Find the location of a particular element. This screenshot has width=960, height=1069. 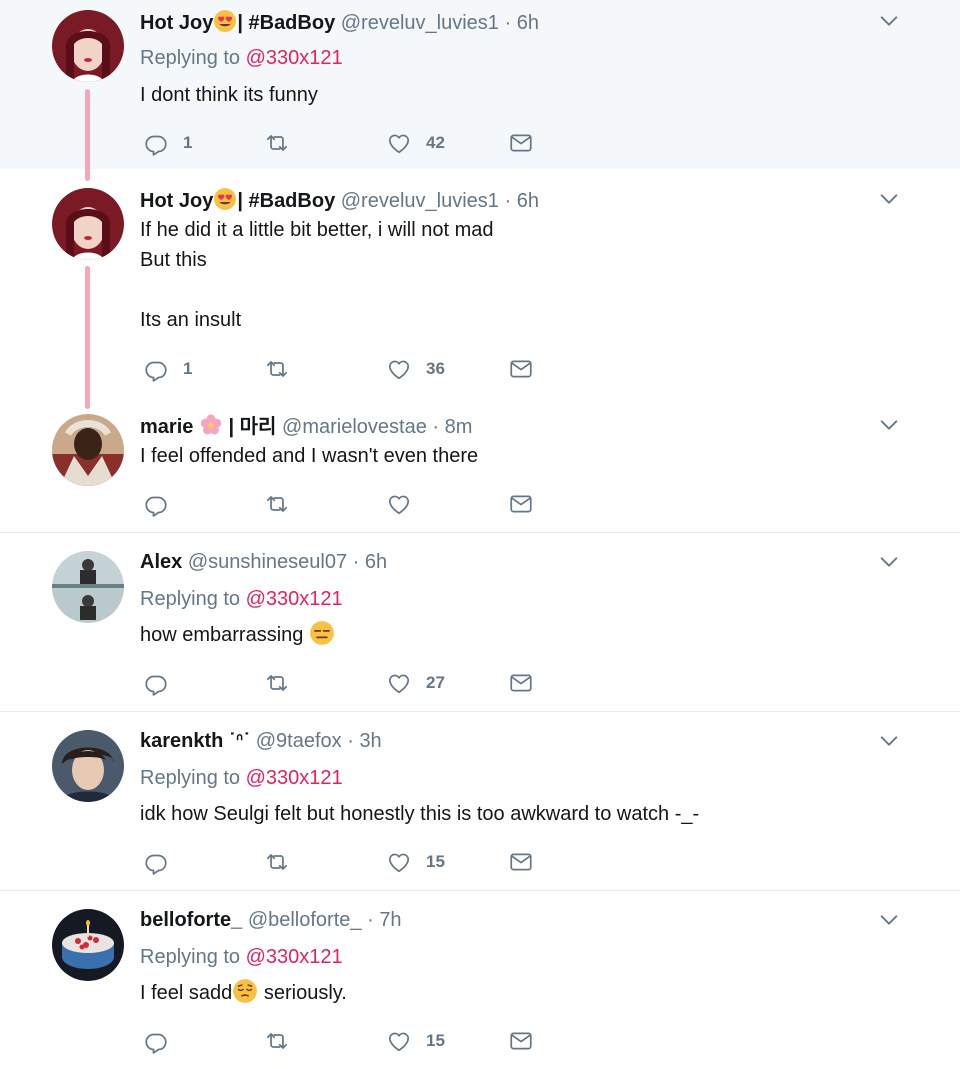

display-name-suffix: | 마리 is located at coordinates (252, 427).